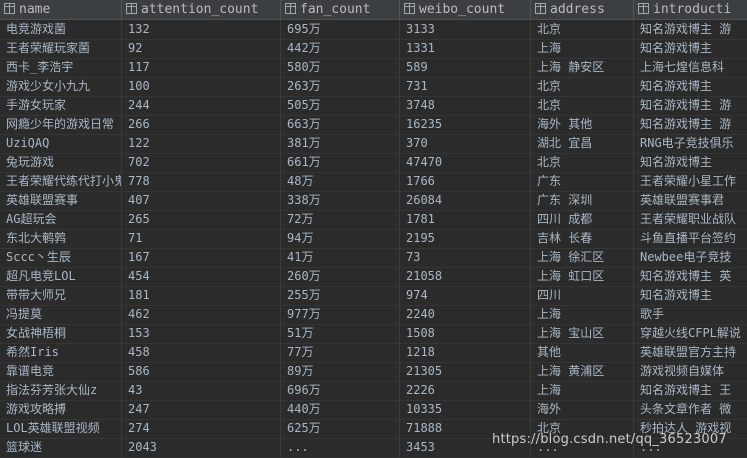 The image size is (747, 458). What do you see at coordinates (582, 67) in the screenshot?
I see `table-cell: 上海 静安区` at bounding box center [582, 67].